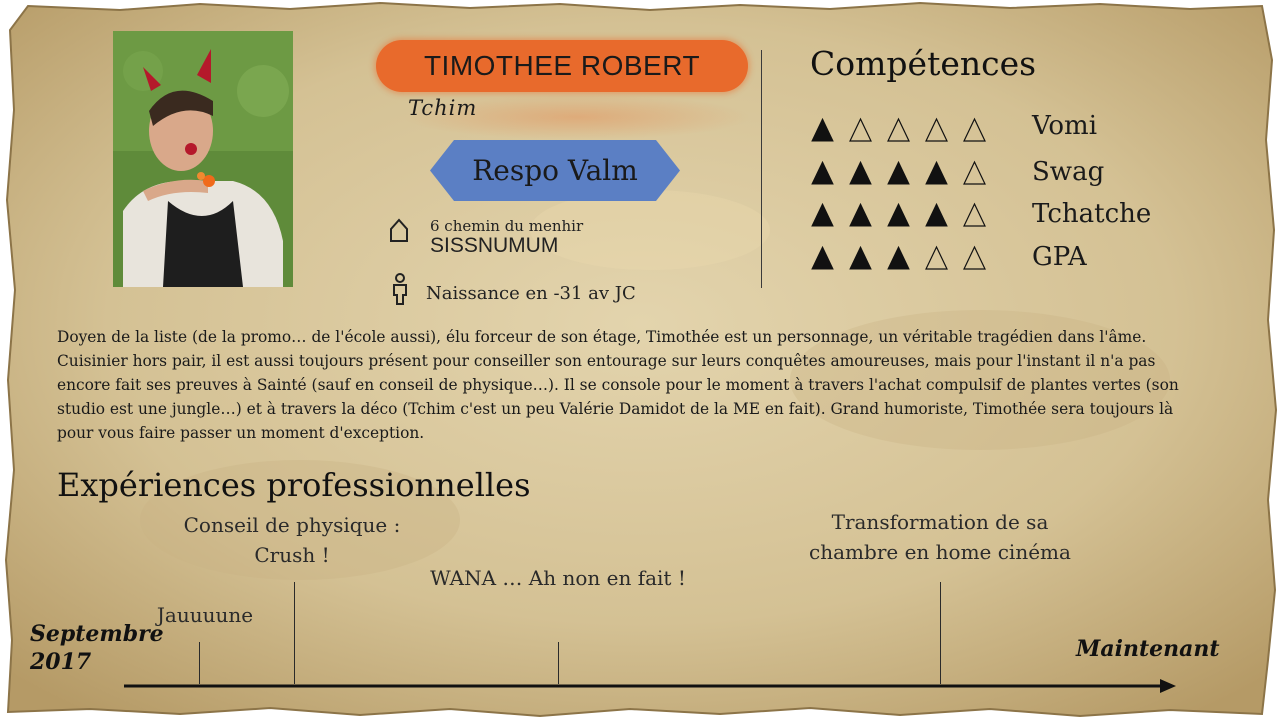  Describe the element at coordinates (205, 615) in the screenshot. I see `event-jaune: Jauuuune` at that location.